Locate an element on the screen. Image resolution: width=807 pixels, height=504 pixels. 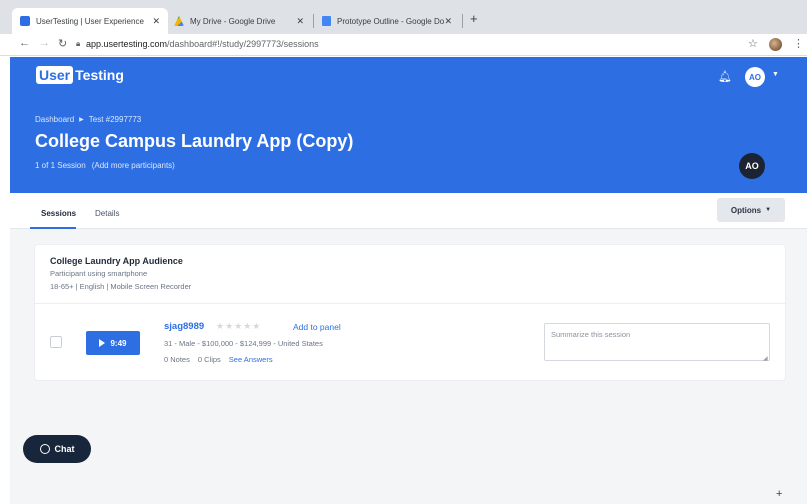
session-count-line: 1 of 1 Session (Add more participants) is located at coordinates (105, 165).